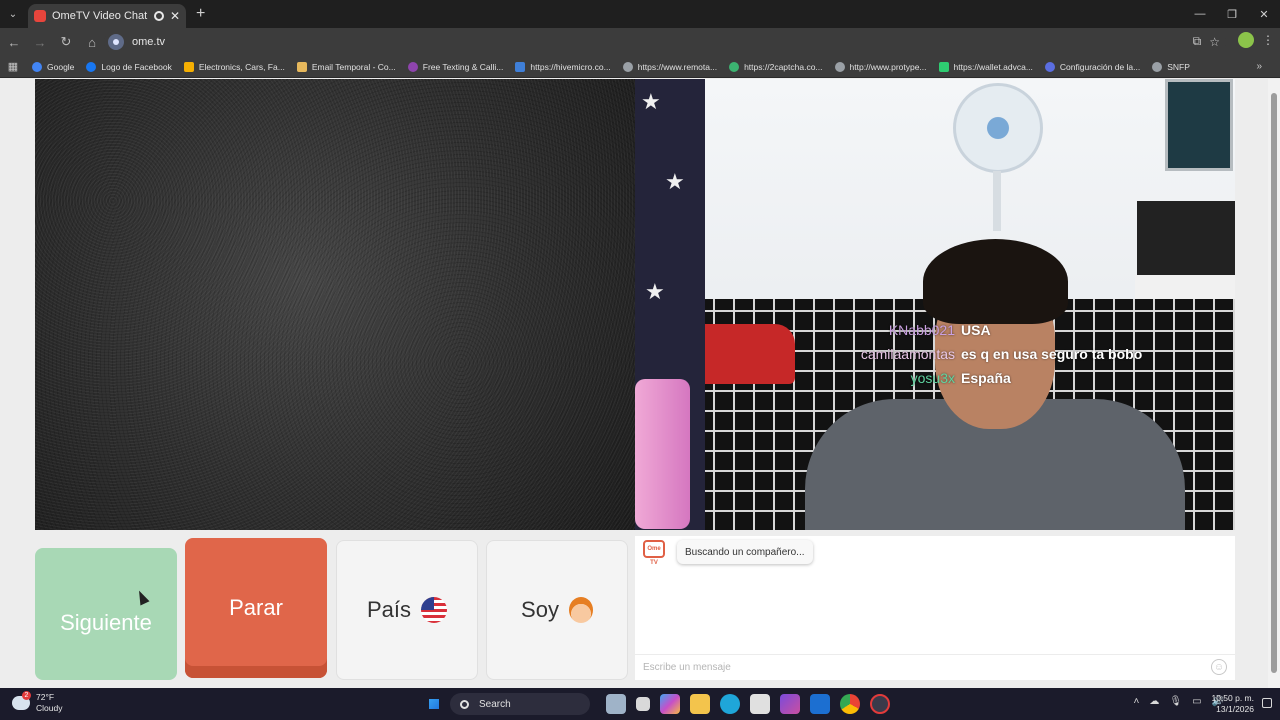  Describe the element at coordinates (760, 704) in the screenshot. I see `store-app-icon` at that location.